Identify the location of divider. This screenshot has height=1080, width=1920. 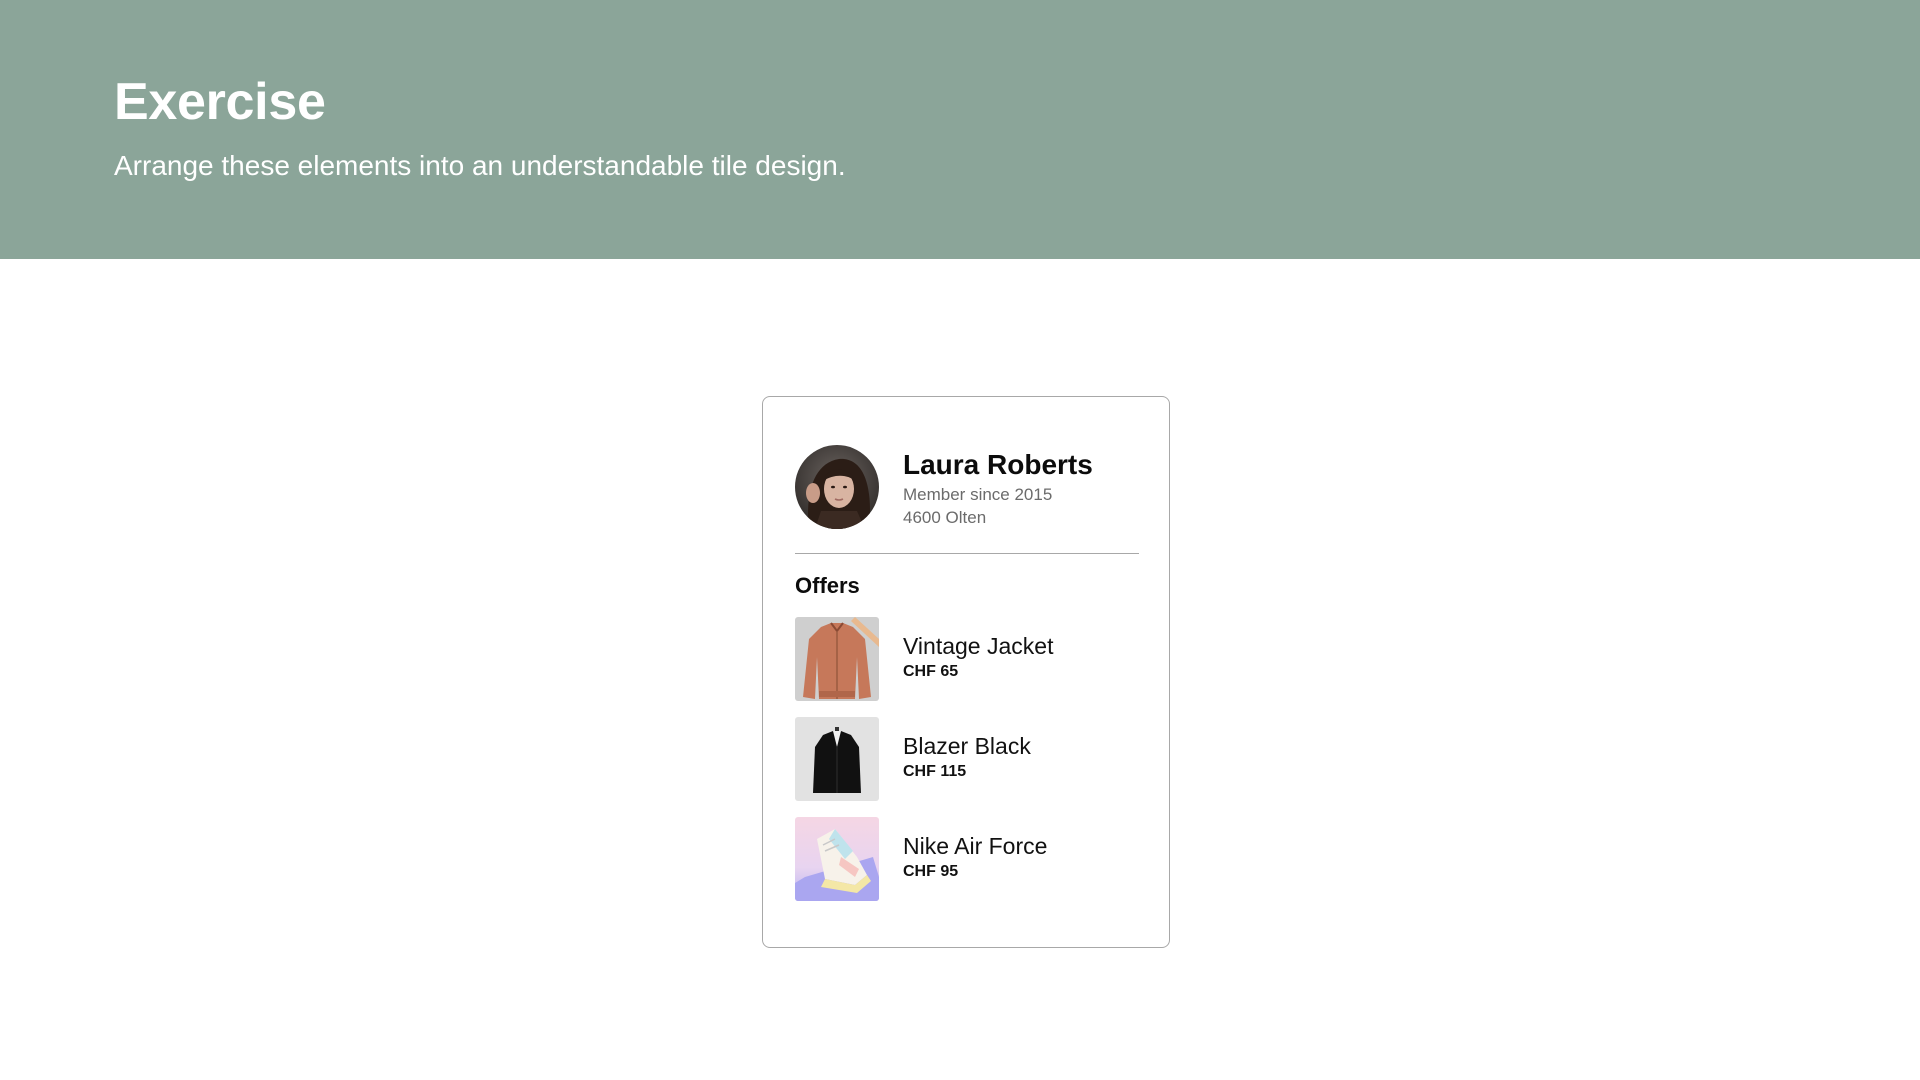
(967, 553).